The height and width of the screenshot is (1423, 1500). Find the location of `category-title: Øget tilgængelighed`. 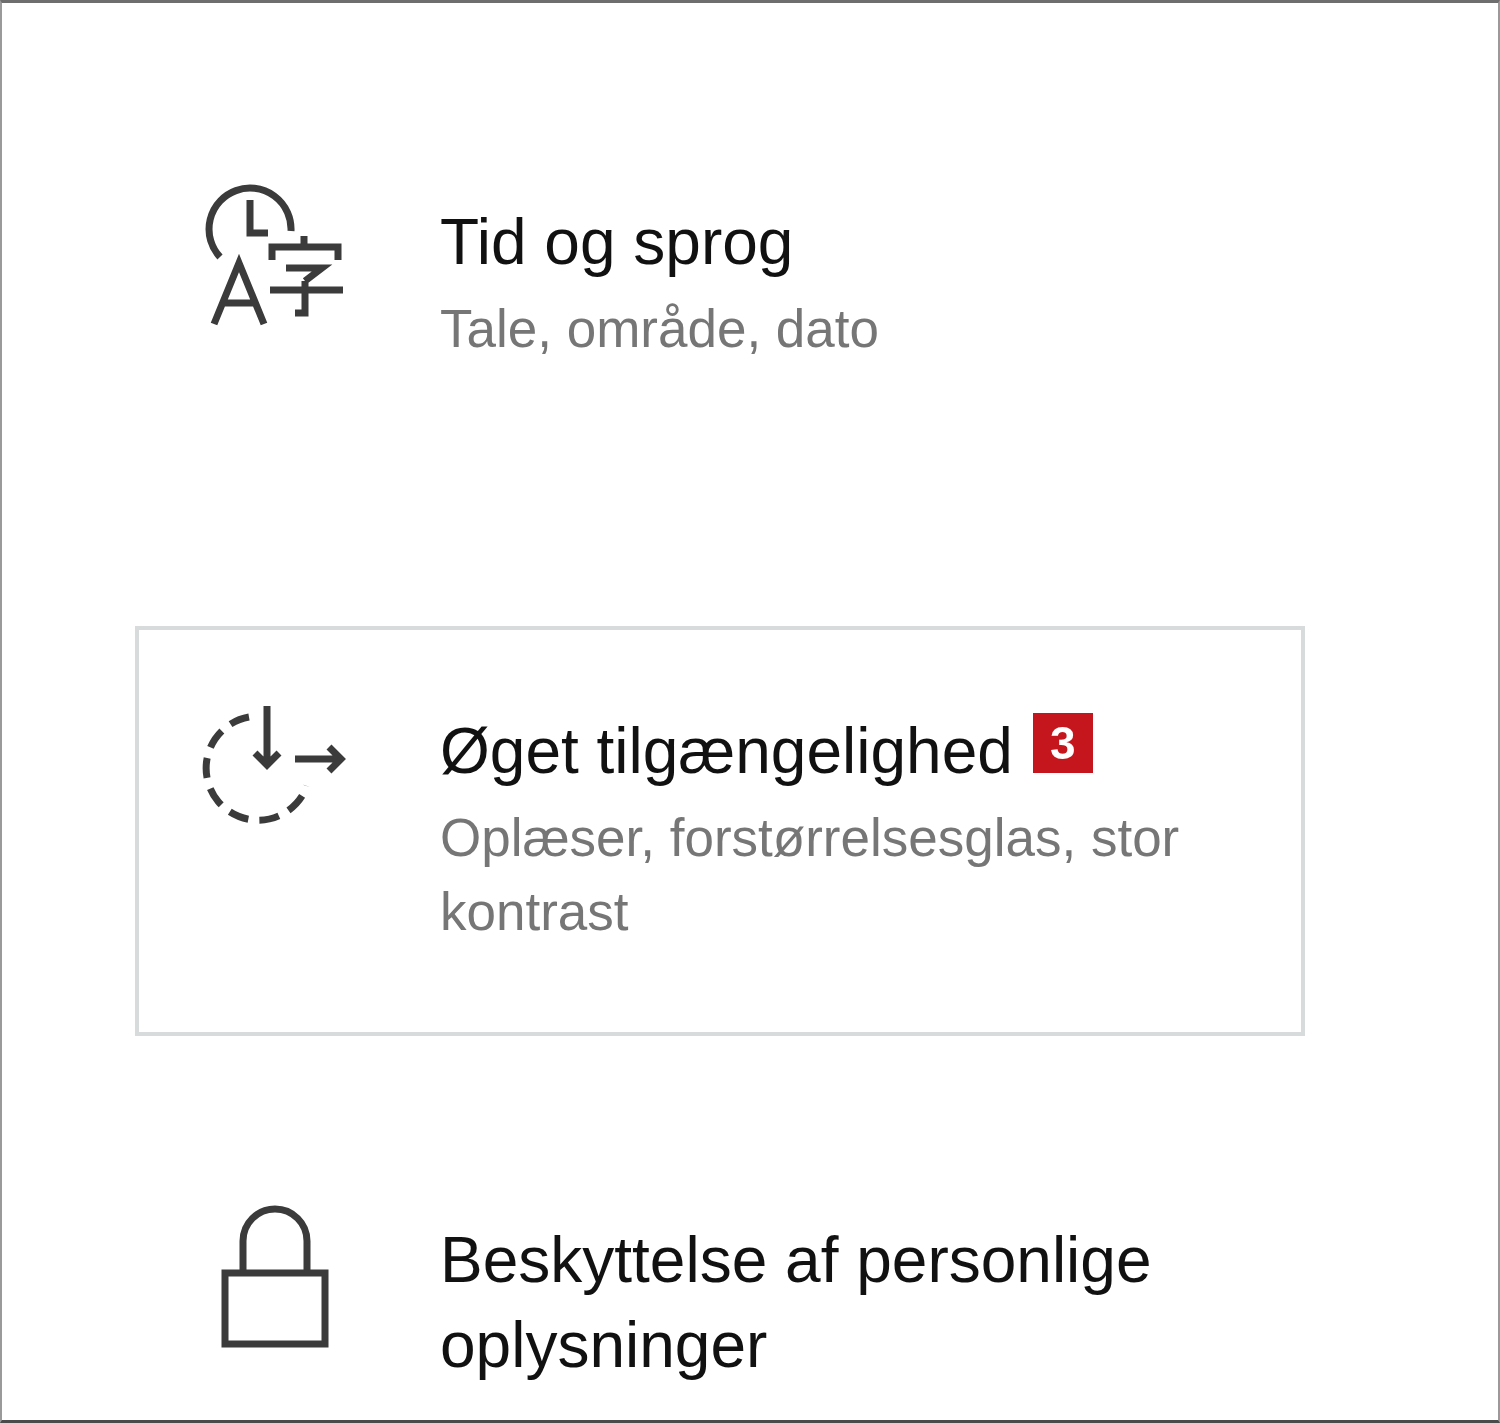

category-title: Øget tilgængelighed is located at coordinates (726, 751).